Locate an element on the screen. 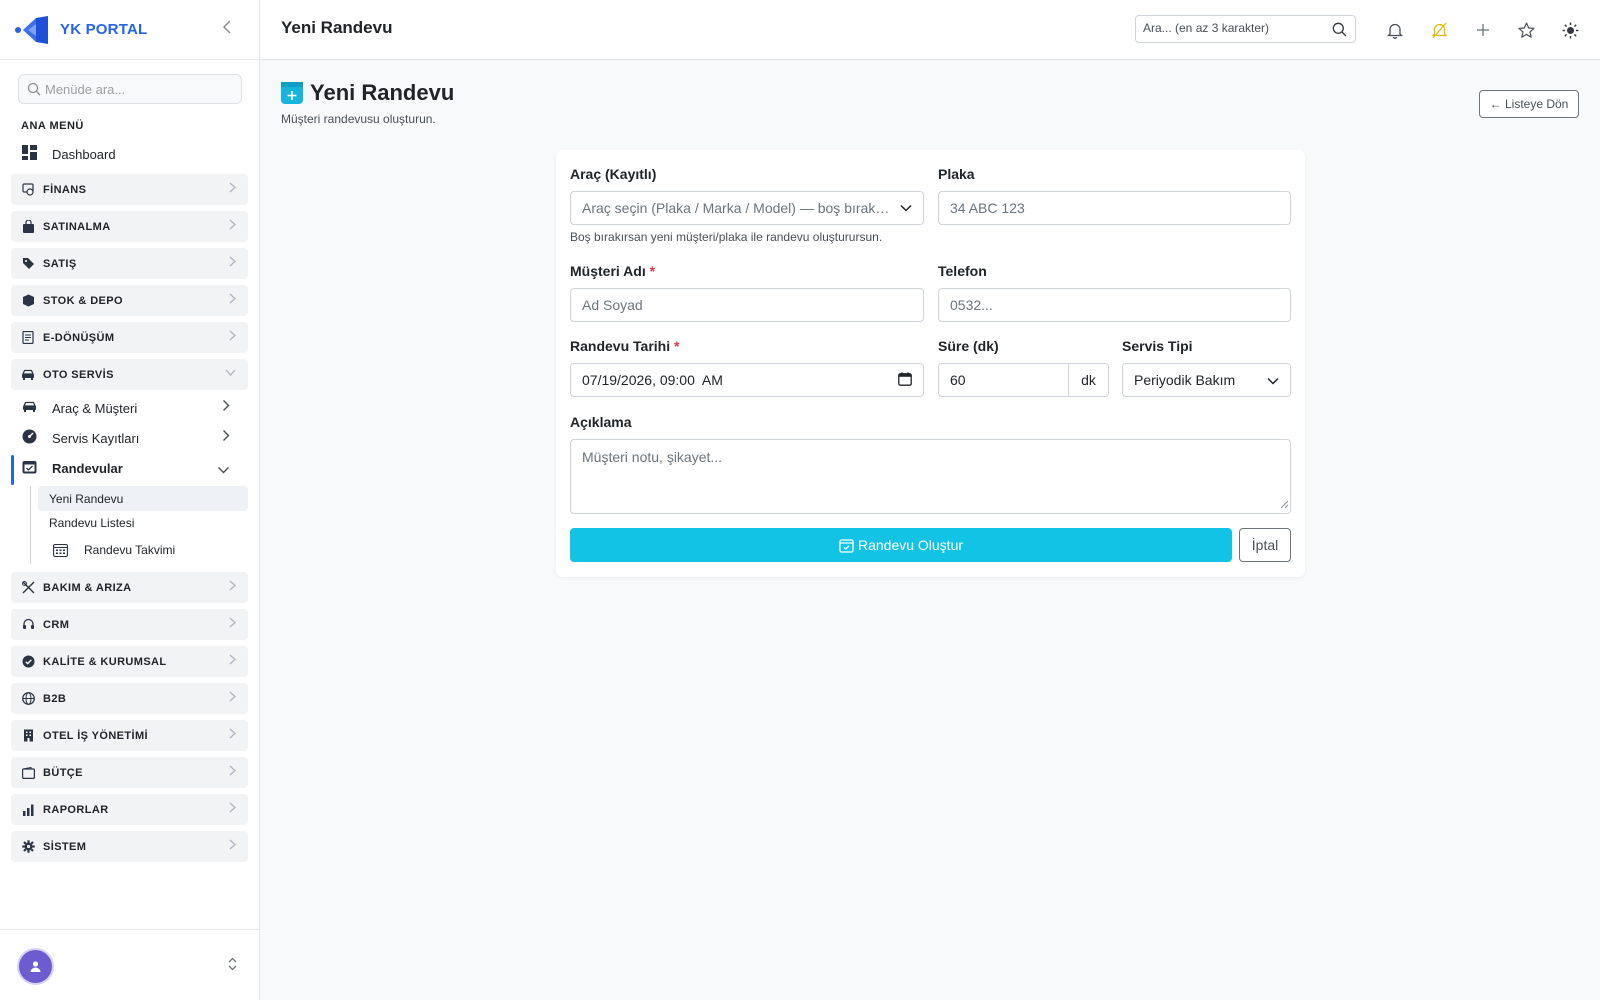 This screenshot has width=1600, height=1000. group-label: CRM is located at coordinates (56, 624).